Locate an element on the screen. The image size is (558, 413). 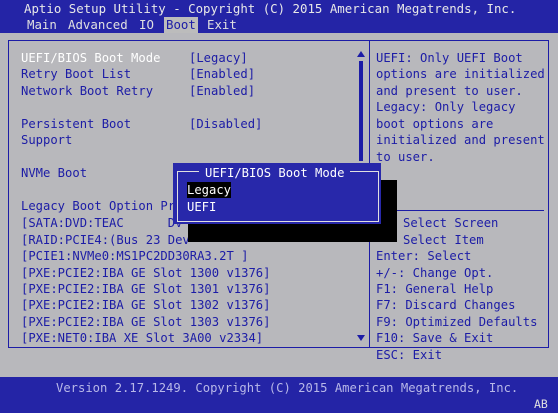
setting-network-retry-value: [Enabled] is located at coordinates (222, 91).